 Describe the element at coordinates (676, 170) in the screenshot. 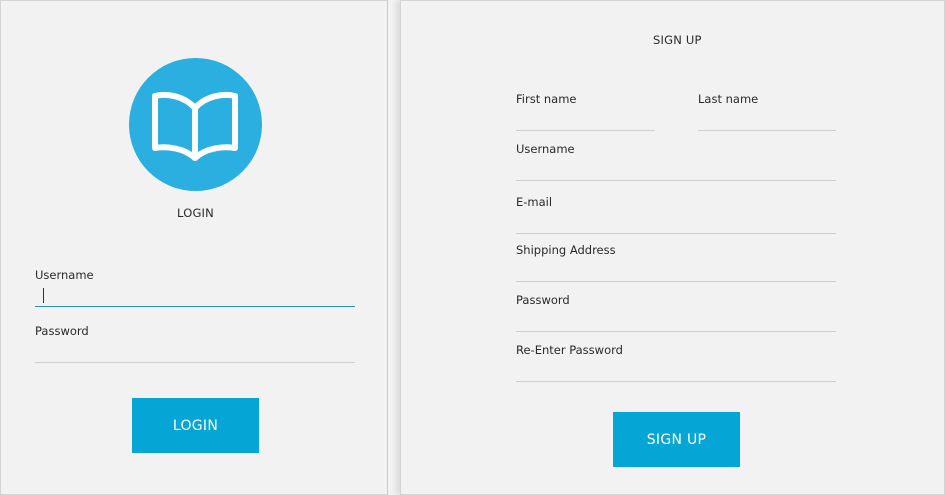

I see `signup-username-input` at that location.